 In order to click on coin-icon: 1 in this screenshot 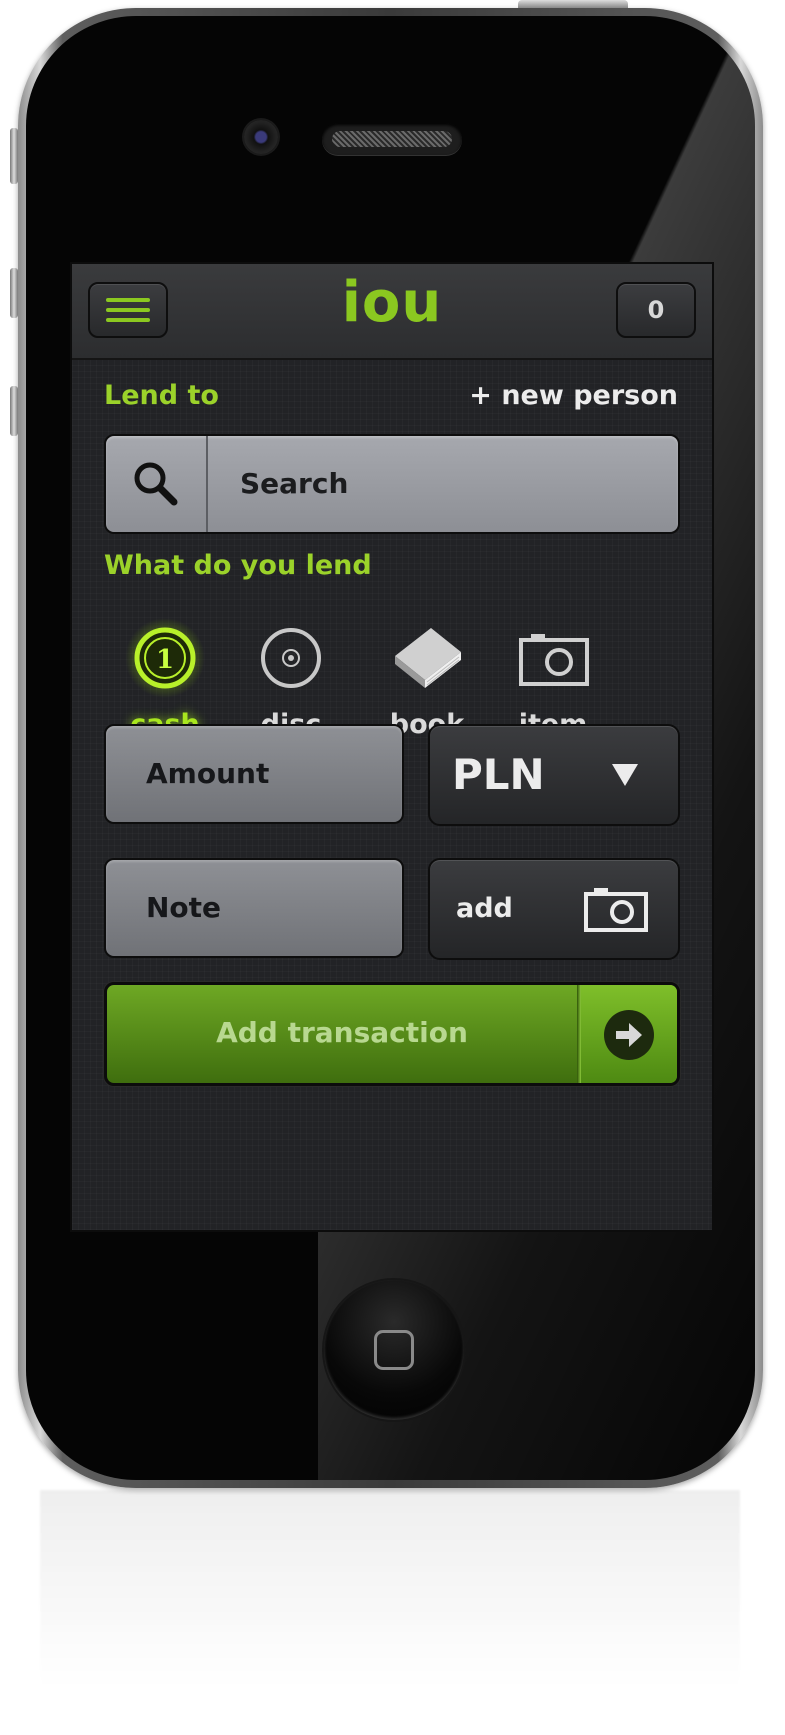, I will do `click(165, 658)`.